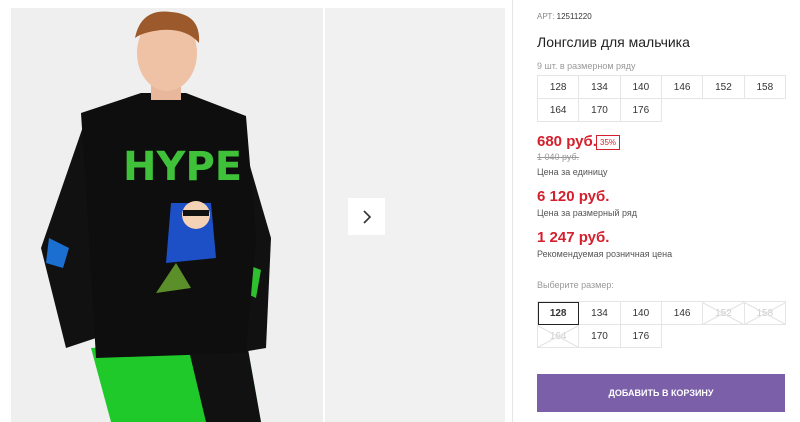  Describe the element at coordinates (600, 313) in the screenshot. I see `size-option-134: 134` at that location.